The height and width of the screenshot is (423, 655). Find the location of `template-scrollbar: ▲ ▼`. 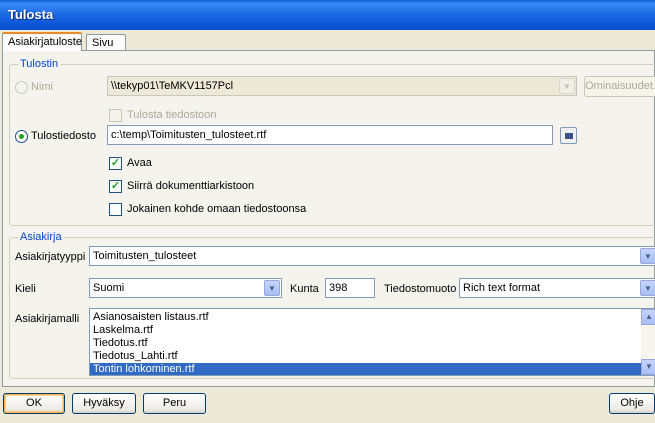

template-scrollbar: ▲ ▼ is located at coordinates (648, 342).